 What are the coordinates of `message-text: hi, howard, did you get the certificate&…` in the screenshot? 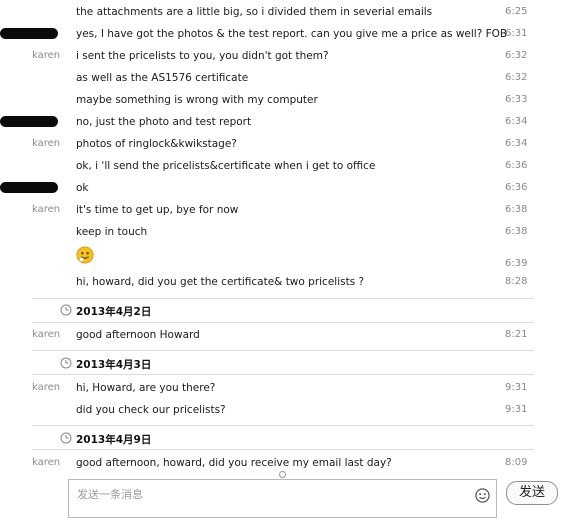 It's located at (220, 282).